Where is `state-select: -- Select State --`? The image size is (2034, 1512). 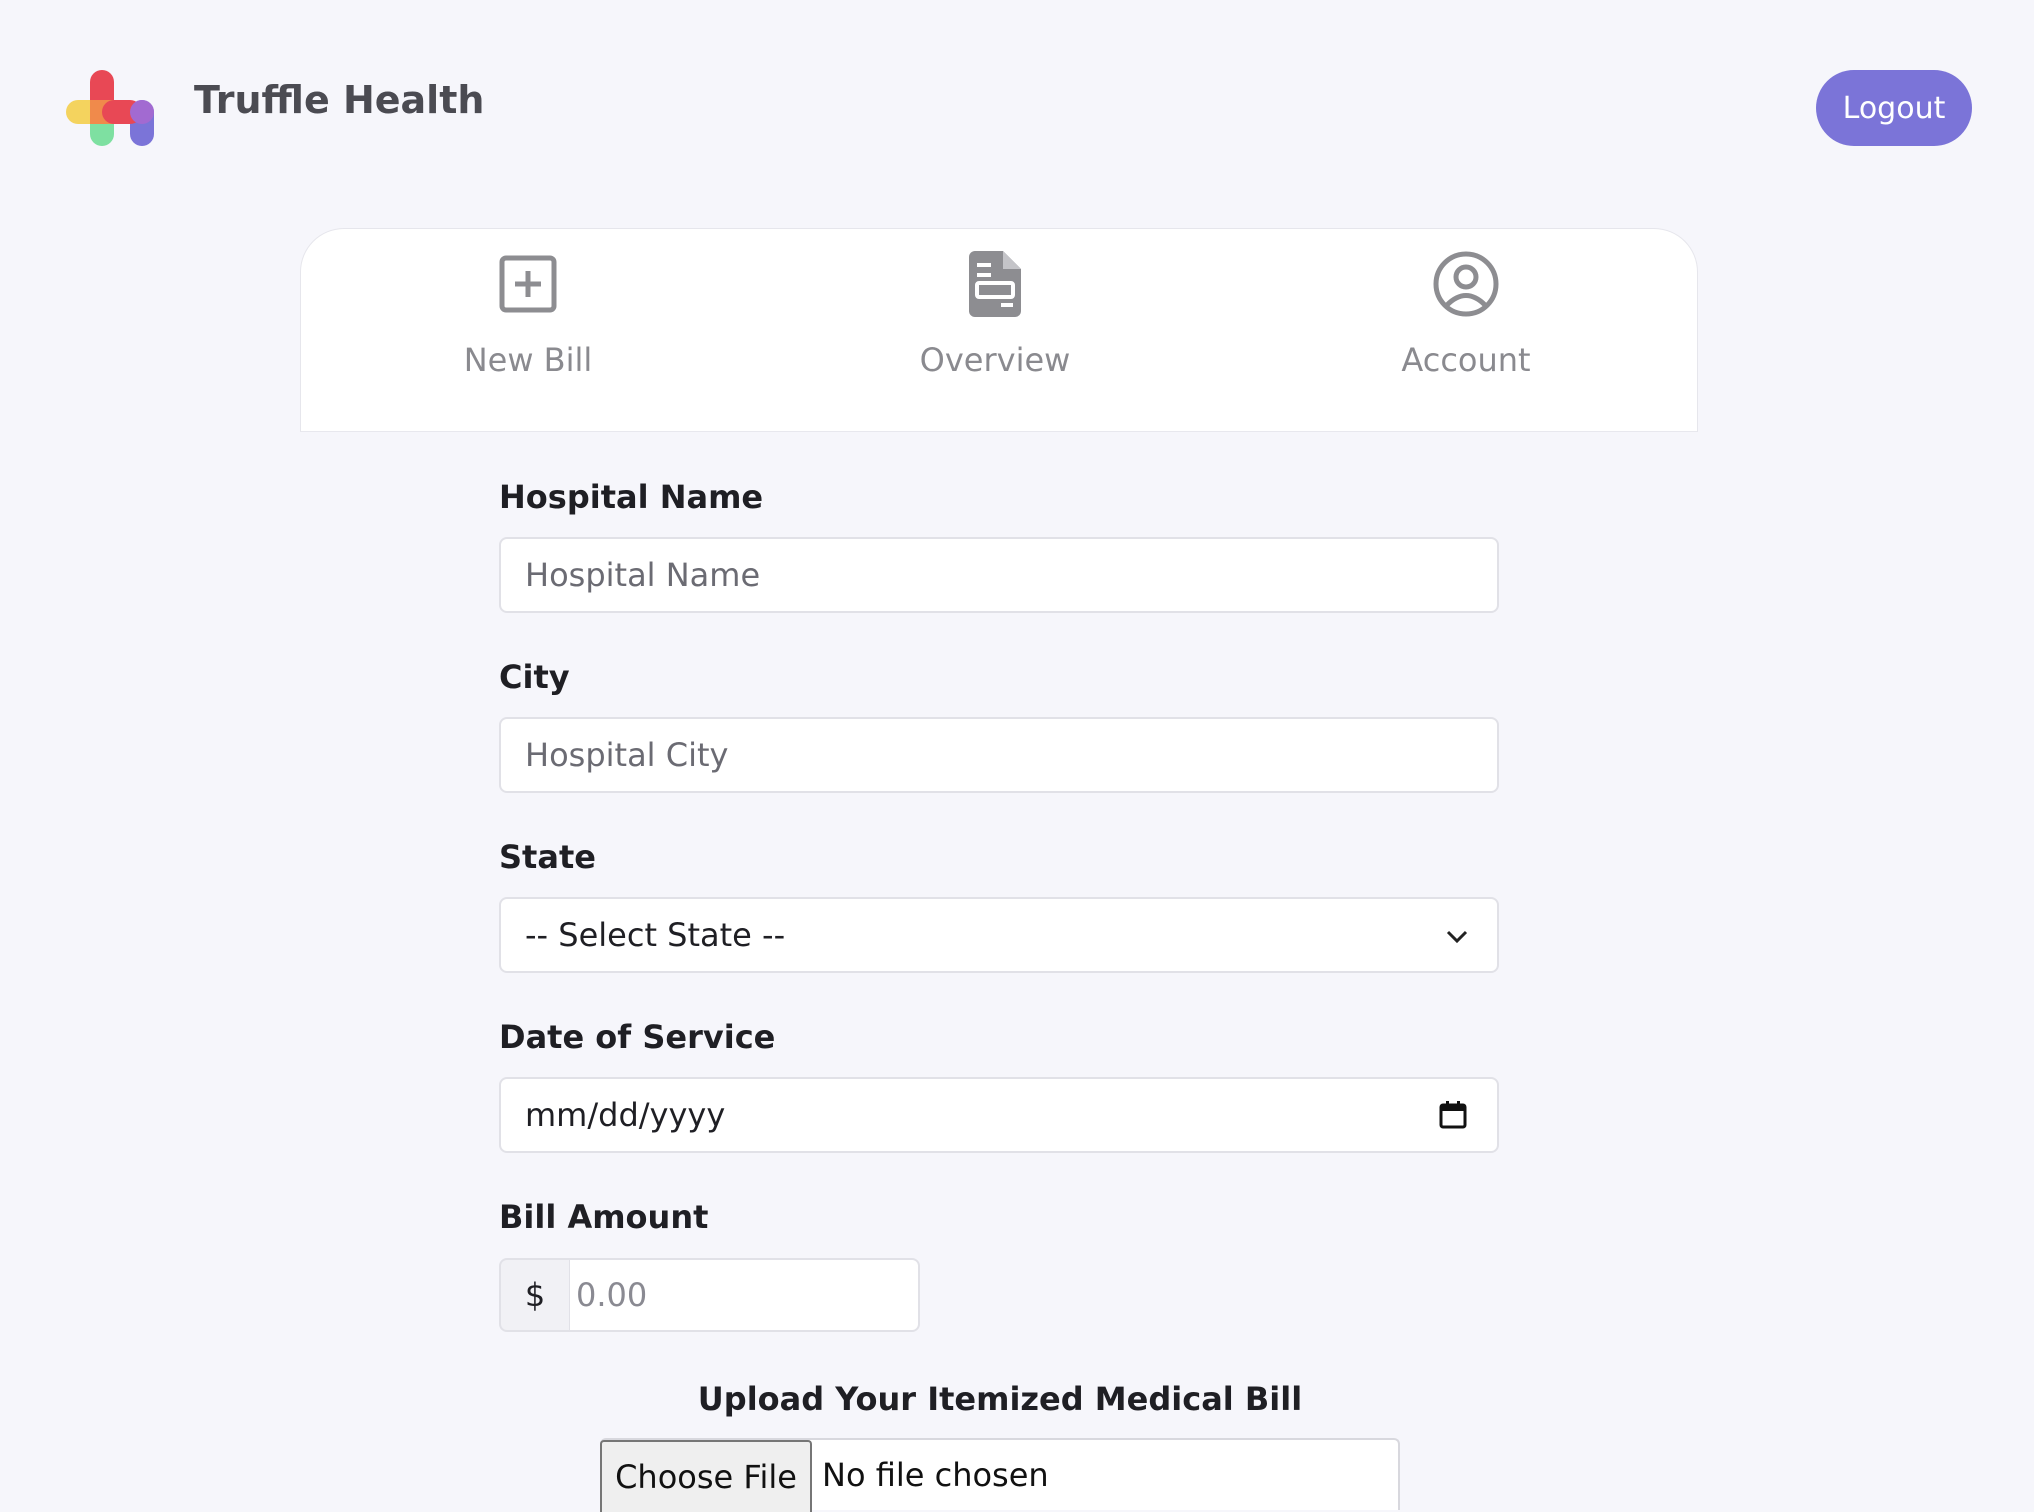 state-select: -- Select State -- is located at coordinates (999, 935).